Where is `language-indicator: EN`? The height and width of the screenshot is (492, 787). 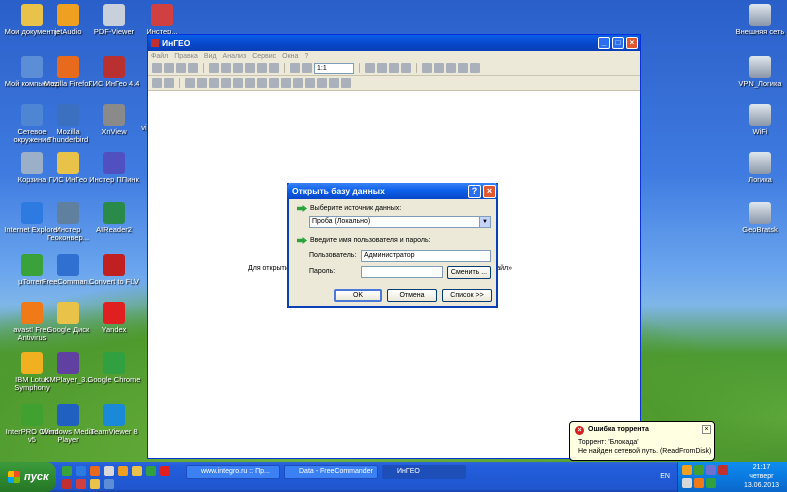 language-indicator: EN is located at coordinates (665, 476).